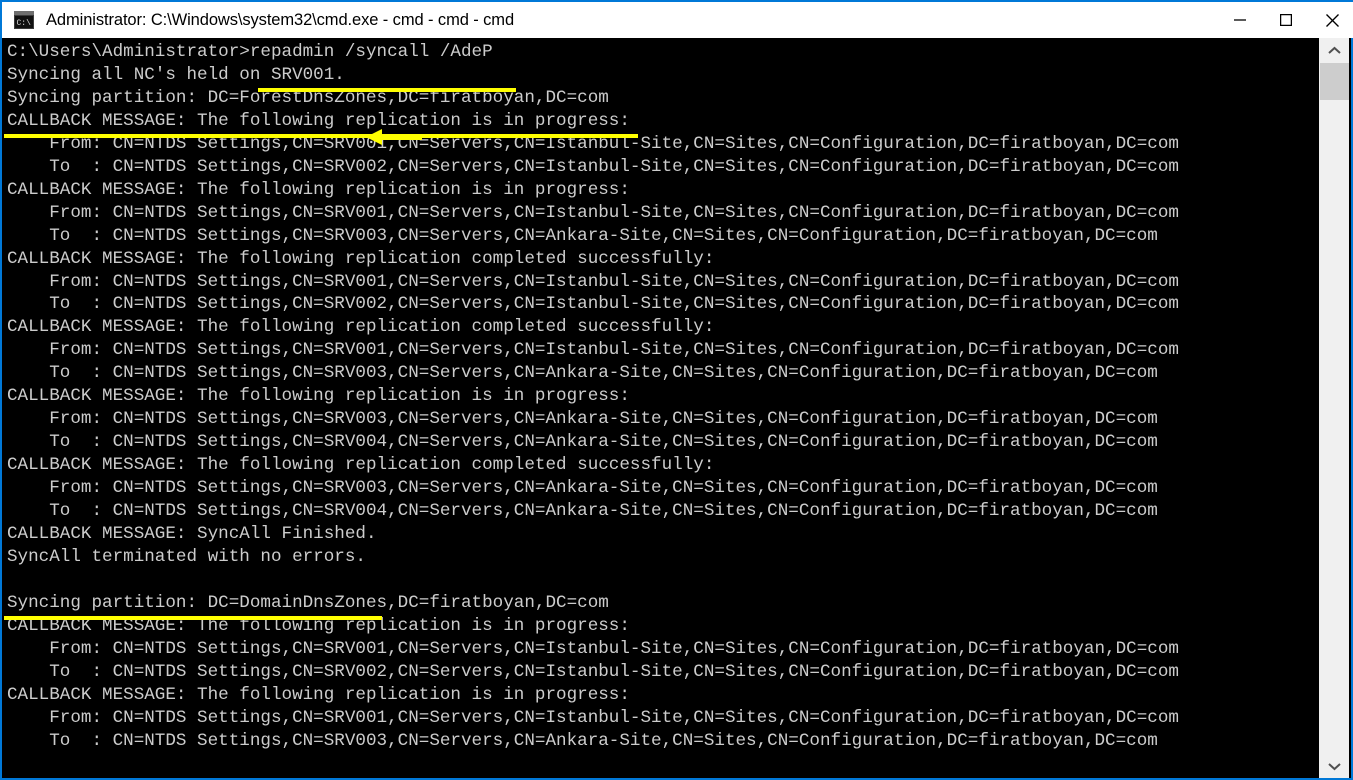 This screenshot has width=1353, height=780. I want to click on maximize-button, so click(1286, 20).